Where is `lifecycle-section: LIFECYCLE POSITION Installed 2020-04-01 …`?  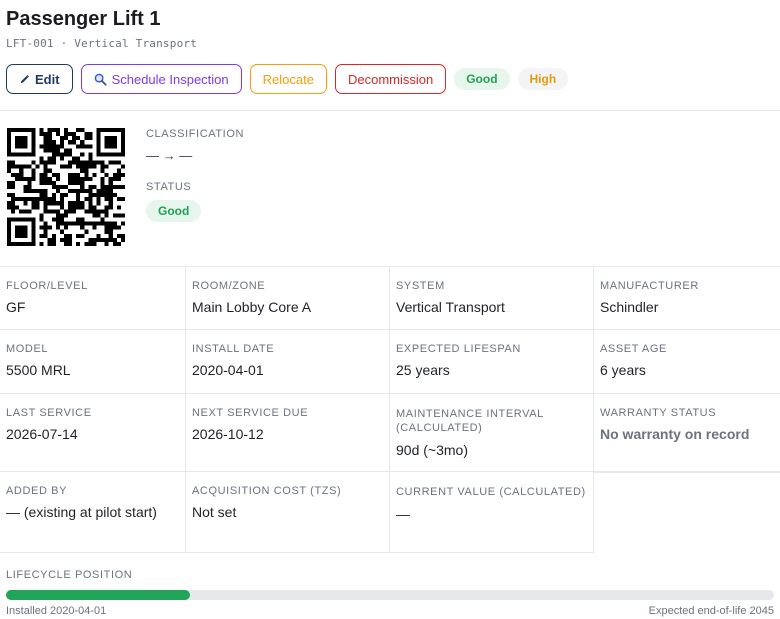 lifecycle-section: LIFECYCLE POSITION Installed 2020-04-01 … is located at coordinates (390, 593).